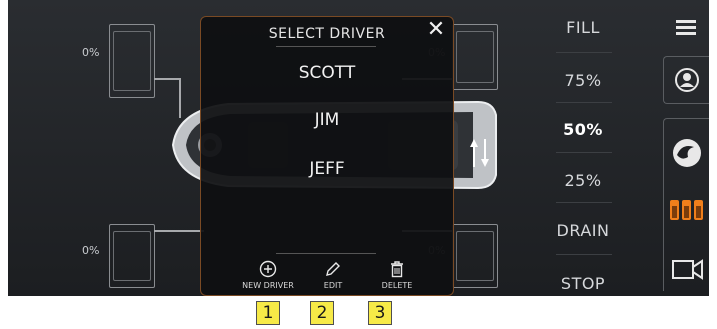 This screenshot has width=717, height=329. What do you see at coordinates (583, 80) in the screenshot?
I see `fill-option-75: 75%` at bounding box center [583, 80].